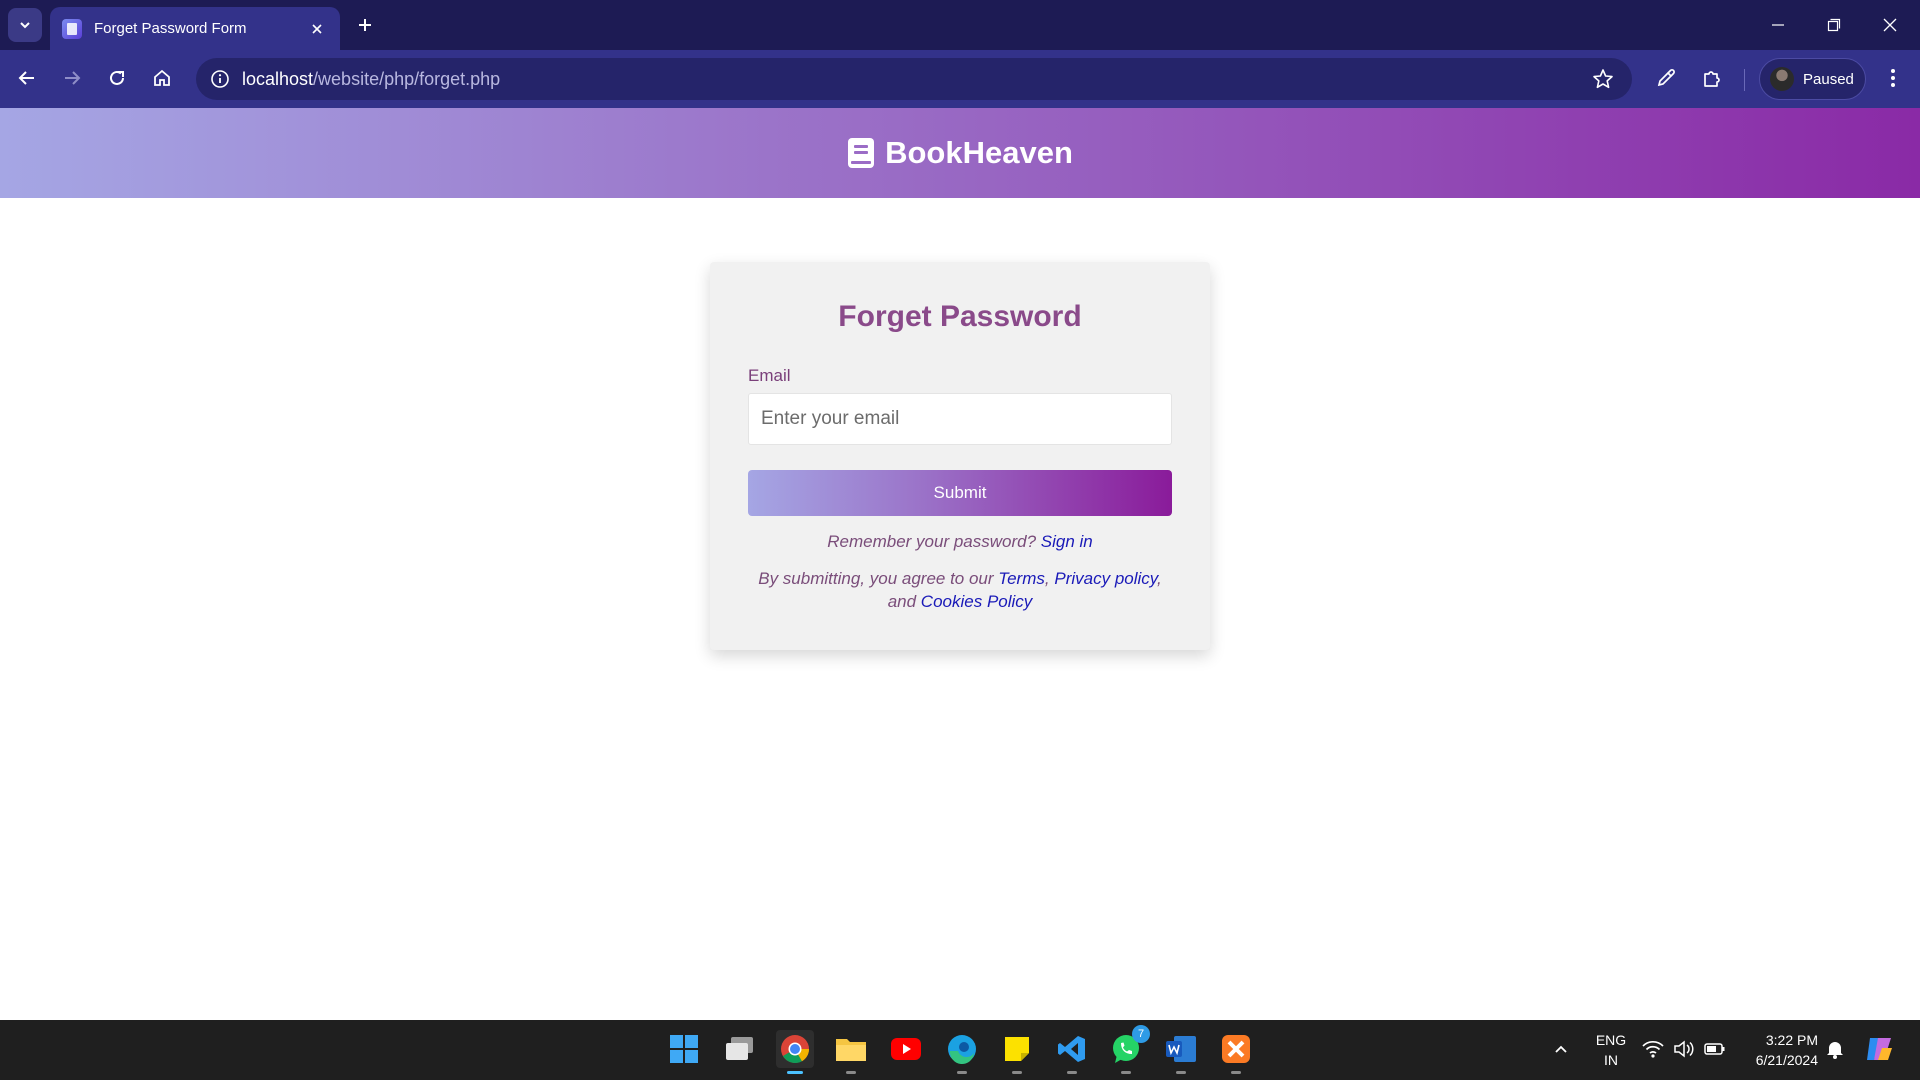 Image resolution: width=1920 pixels, height=1080 pixels. What do you see at coordinates (1603, 79) in the screenshot?
I see `bookmark-star-icon` at bounding box center [1603, 79].